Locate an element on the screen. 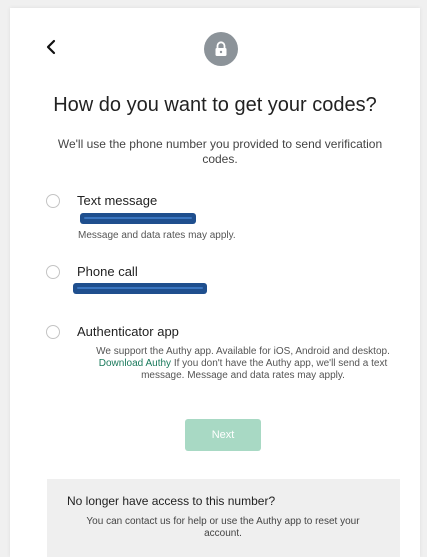  page-title: How do you want to get your codes? is located at coordinates (215, 105).